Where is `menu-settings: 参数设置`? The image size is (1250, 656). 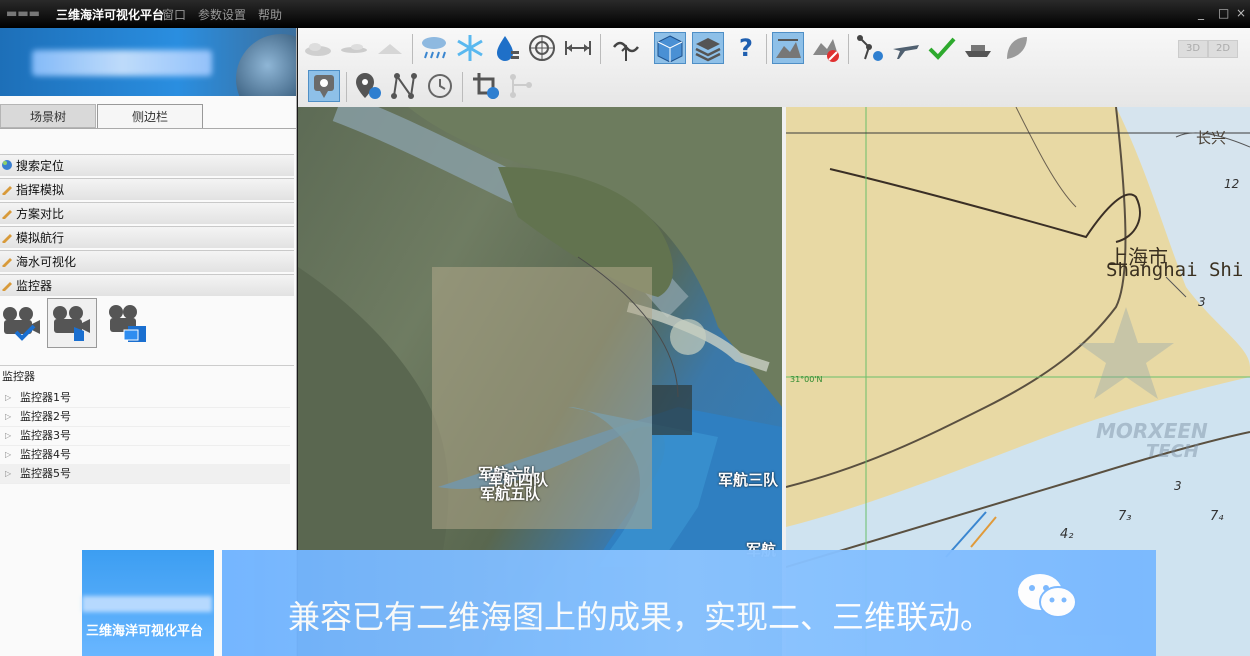
menu-settings: 参数设置 is located at coordinates (222, 14).